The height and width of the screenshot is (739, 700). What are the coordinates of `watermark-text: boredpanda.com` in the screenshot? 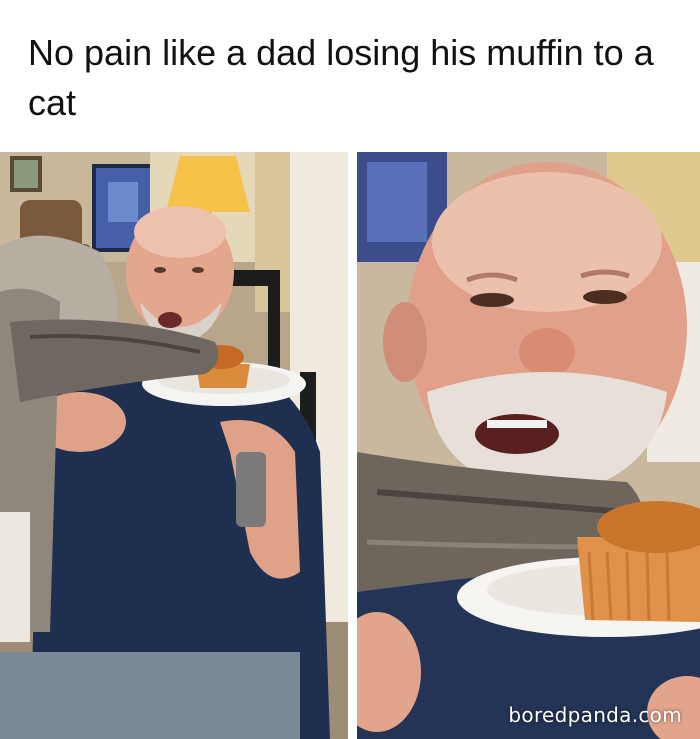 It's located at (595, 715).